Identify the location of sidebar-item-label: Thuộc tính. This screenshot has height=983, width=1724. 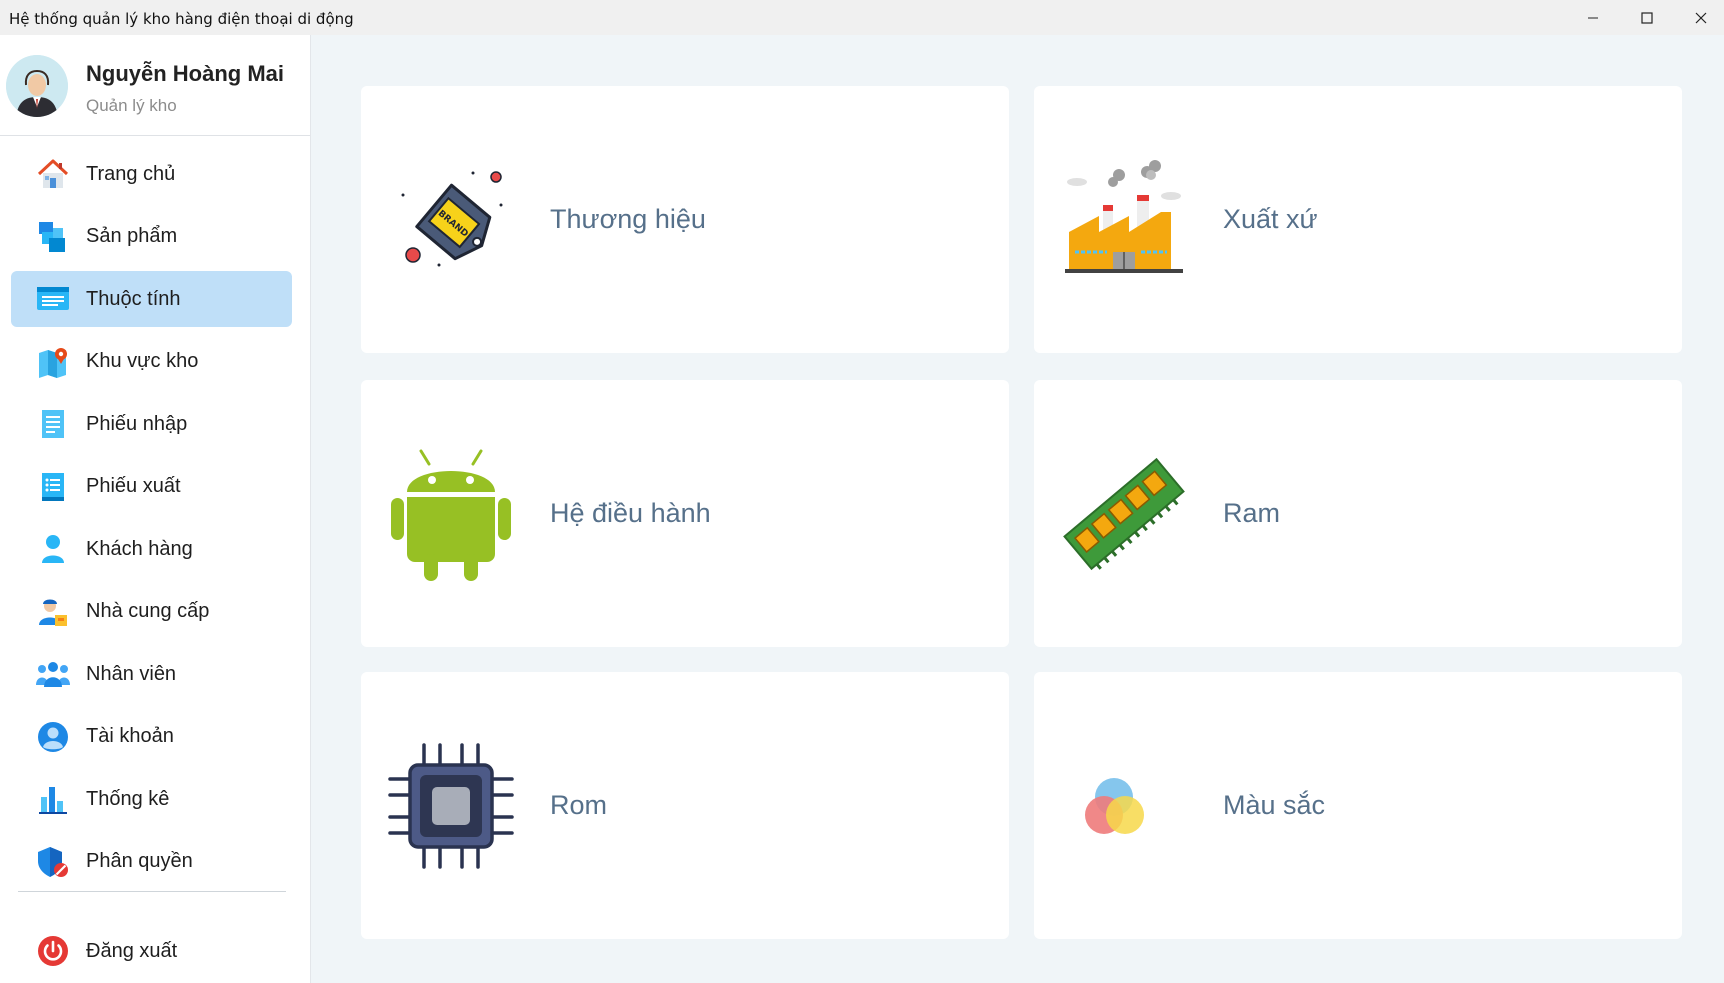
(133, 298).